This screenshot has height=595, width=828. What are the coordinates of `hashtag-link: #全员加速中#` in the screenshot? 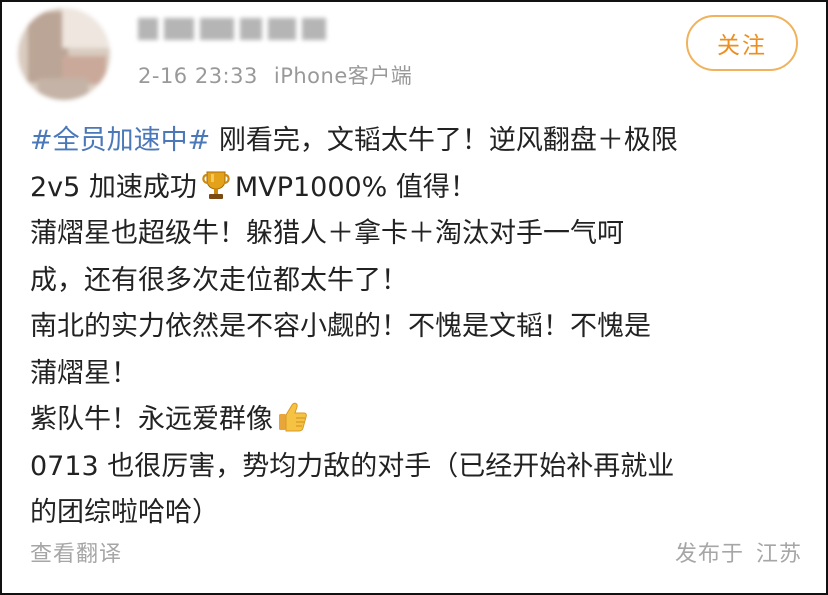 It's located at (120, 140).